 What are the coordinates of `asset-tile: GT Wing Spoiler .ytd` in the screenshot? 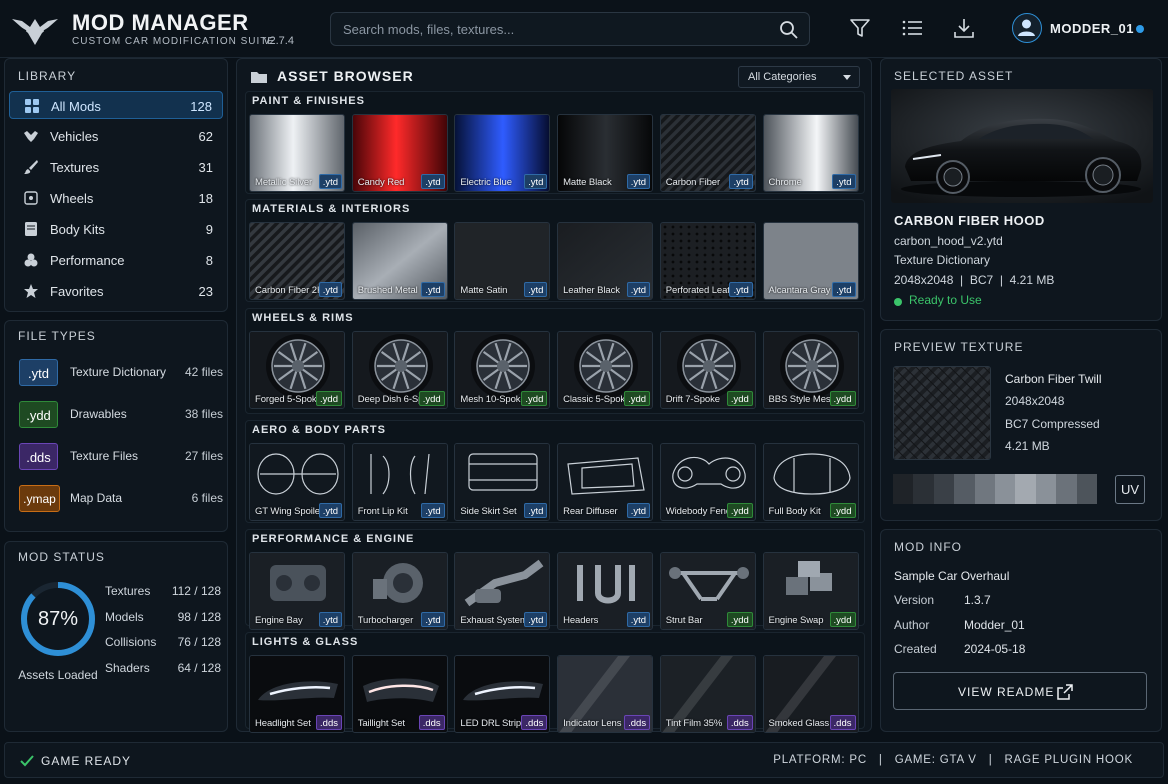 It's located at (297, 482).